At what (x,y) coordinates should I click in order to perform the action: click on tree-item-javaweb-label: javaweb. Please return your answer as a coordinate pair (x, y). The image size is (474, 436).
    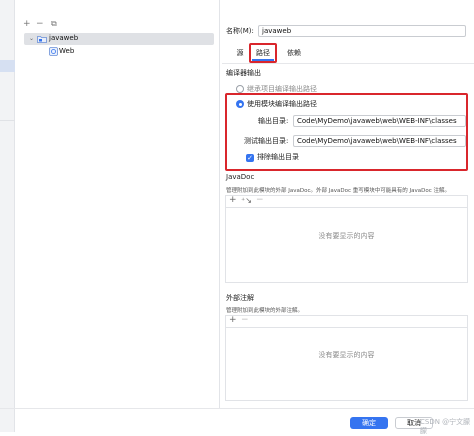
    Looking at the image, I should click on (64, 38).